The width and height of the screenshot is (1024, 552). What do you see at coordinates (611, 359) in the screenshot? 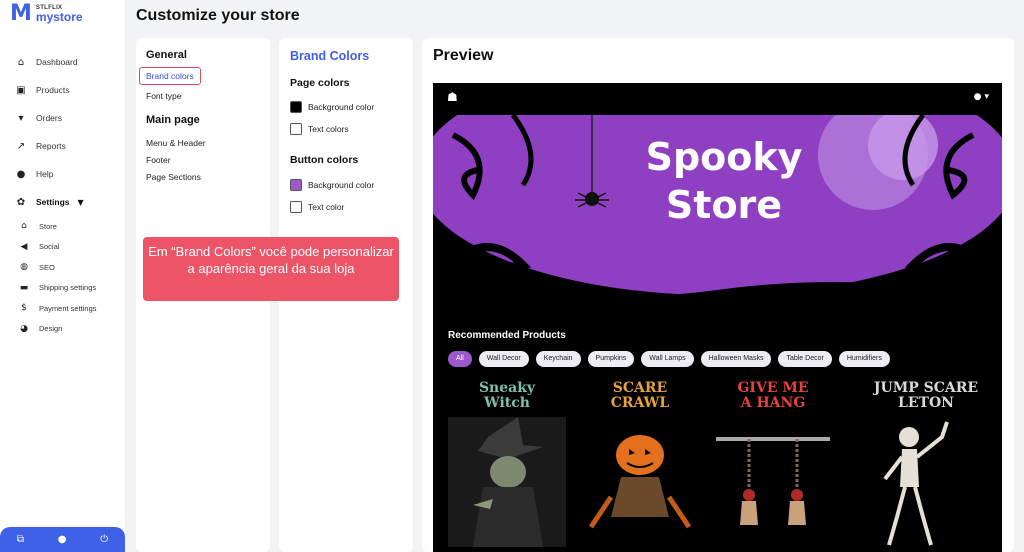
I see `chip-pumpkins: Pumpkins` at bounding box center [611, 359].